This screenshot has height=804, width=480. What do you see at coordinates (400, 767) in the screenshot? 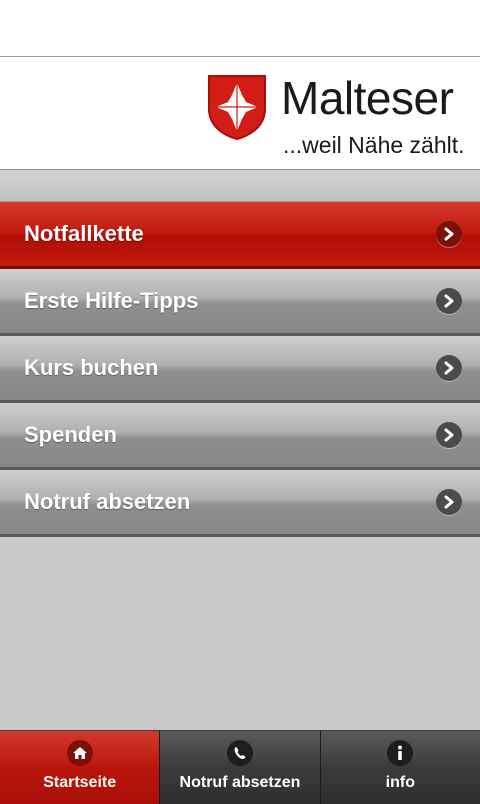
I see `tab-info: info` at bounding box center [400, 767].